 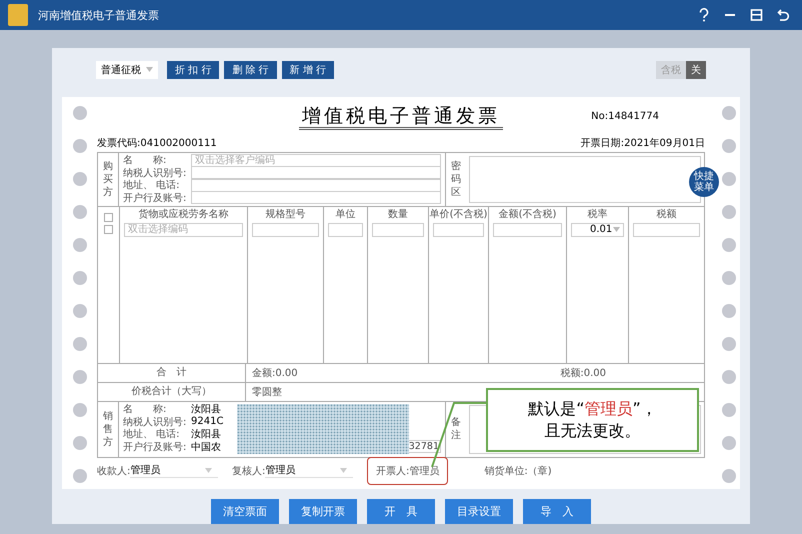 What do you see at coordinates (113, 471) in the screenshot?
I see `signature-label: 收款人:` at bounding box center [113, 471].